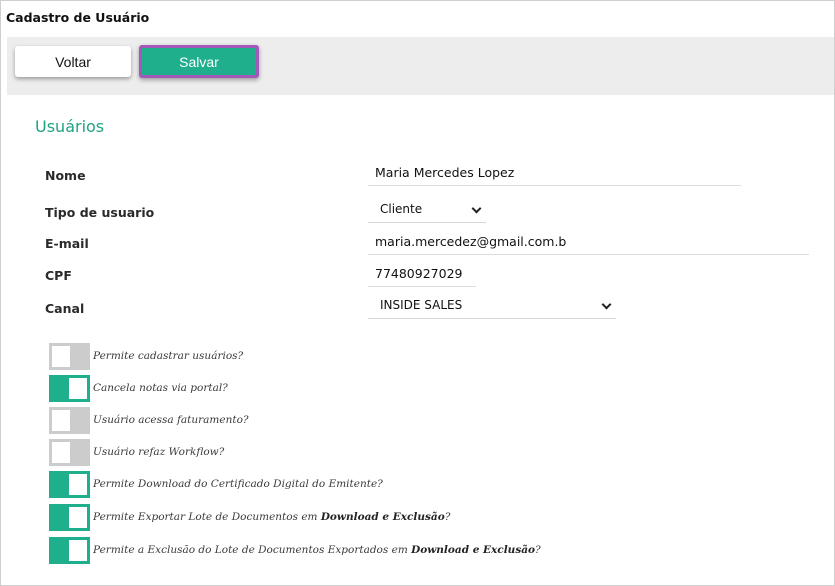  Describe the element at coordinates (100, 212) in the screenshot. I see `tipo-usuario-label: Tipo de usuario` at that location.